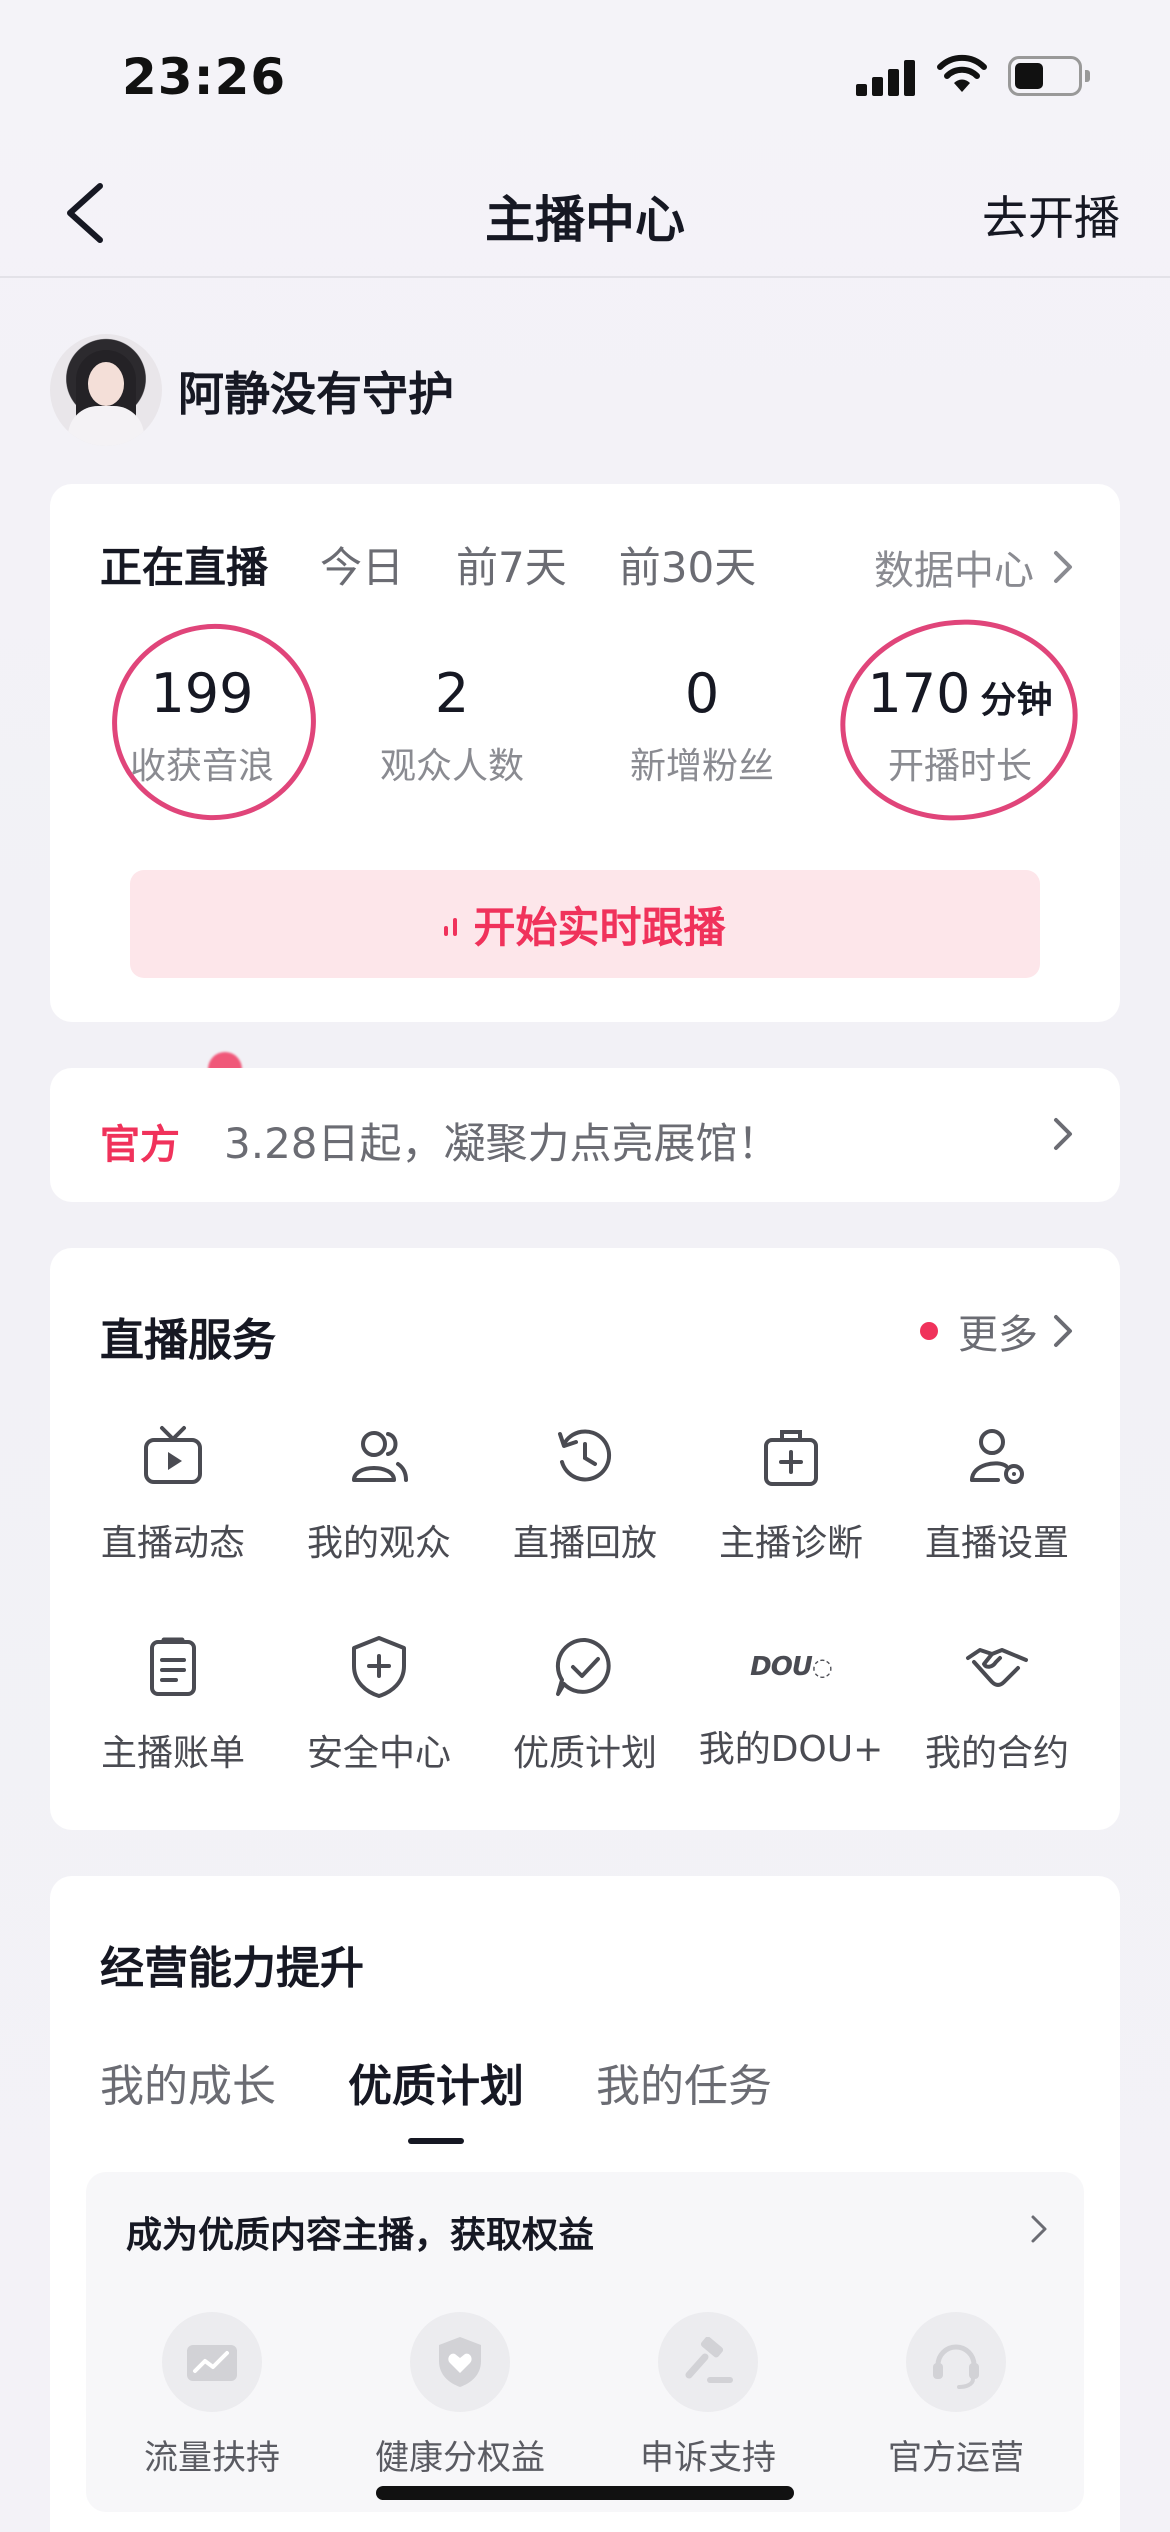 This screenshot has height=2532, width=1170. What do you see at coordinates (687, 564) in the screenshot?
I see `tab-last-30-days: 前30天` at bounding box center [687, 564].